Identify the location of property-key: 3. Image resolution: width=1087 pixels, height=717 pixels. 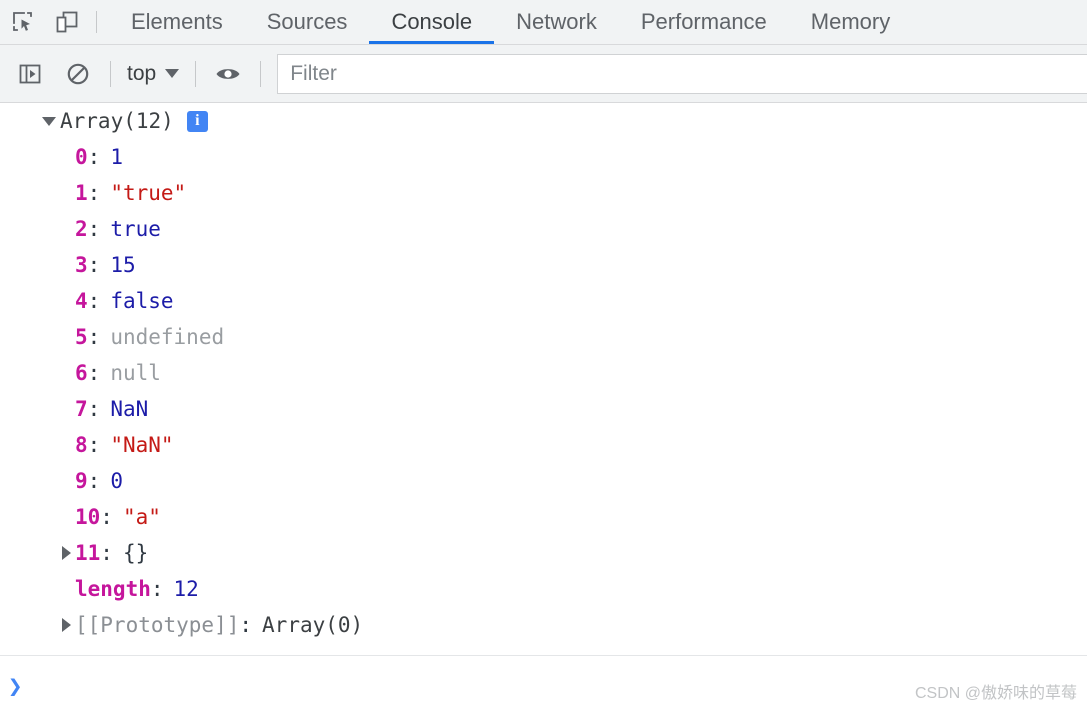
(81, 265).